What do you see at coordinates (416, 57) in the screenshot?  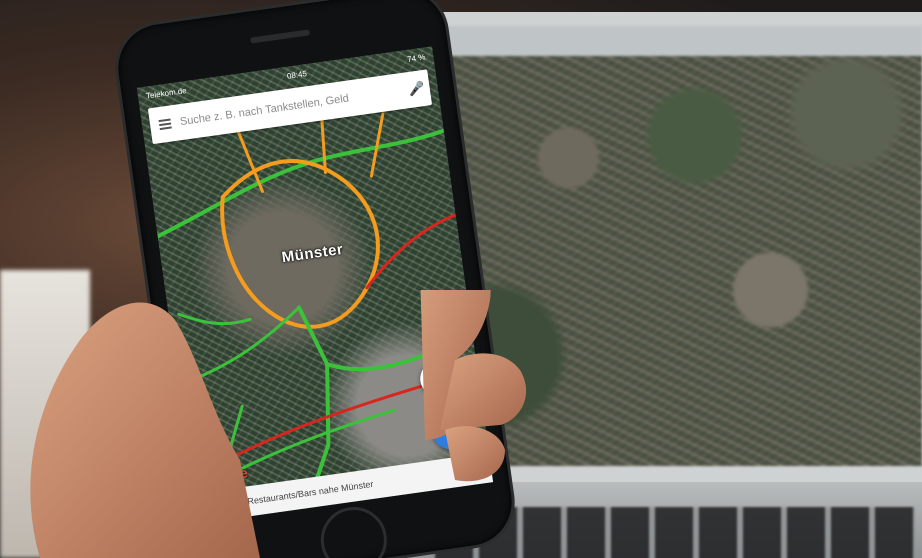 I see `battery-label: 74 %` at bounding box center [416, 57].